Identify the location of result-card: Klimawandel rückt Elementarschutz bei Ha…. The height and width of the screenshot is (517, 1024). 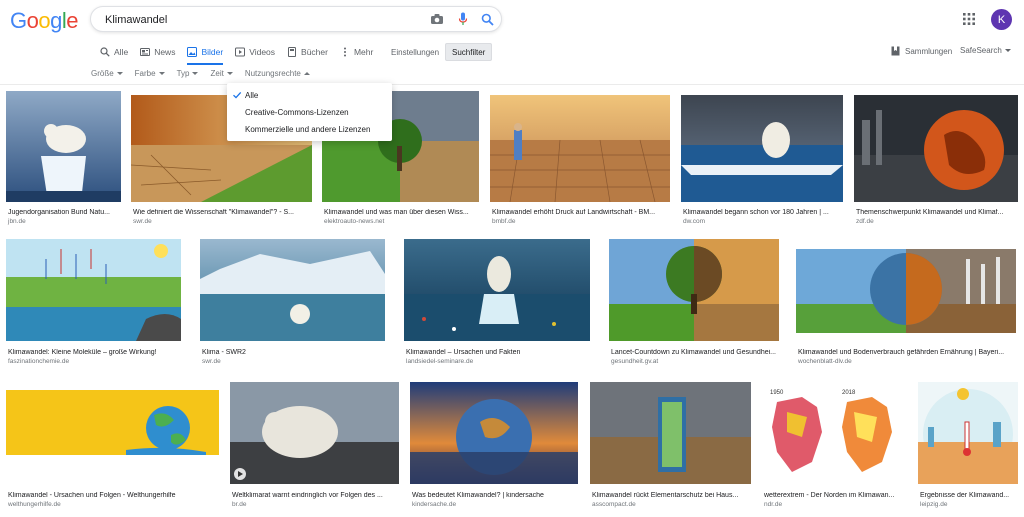
(670, 448).